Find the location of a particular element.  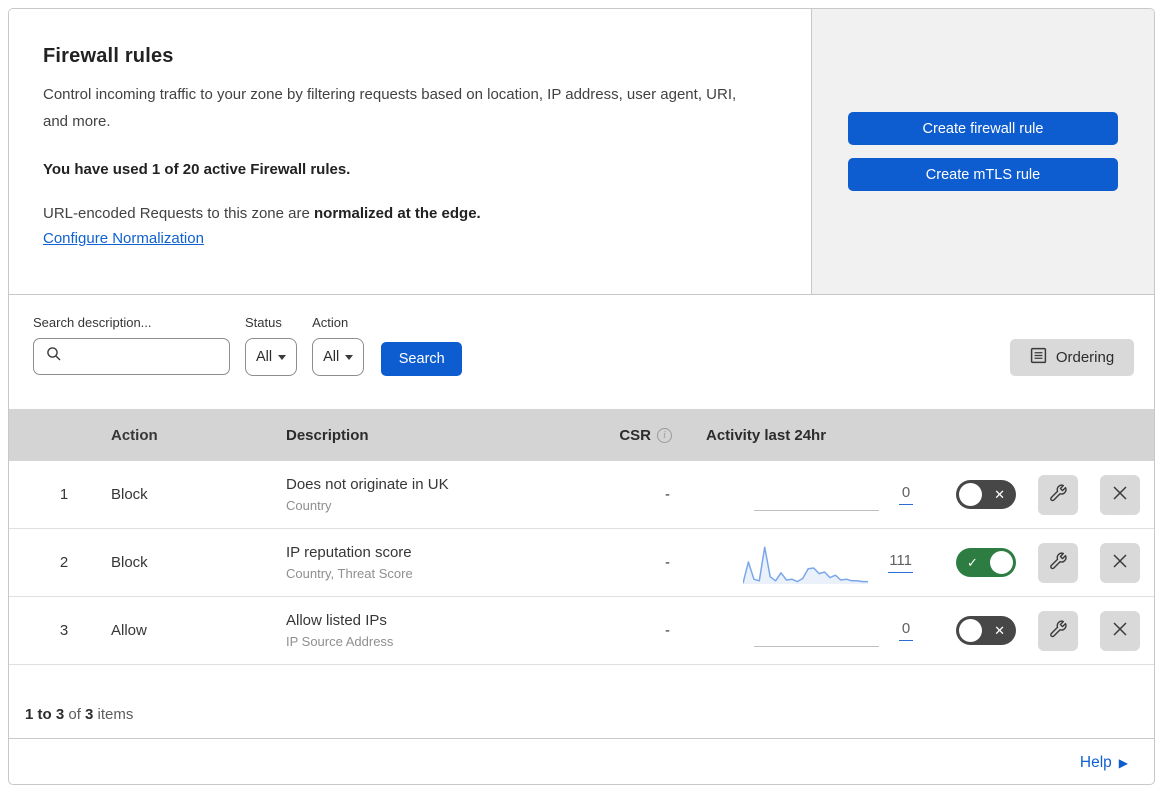

toggle-off-x-icon: ✕ is located at coordinates (999, 630).